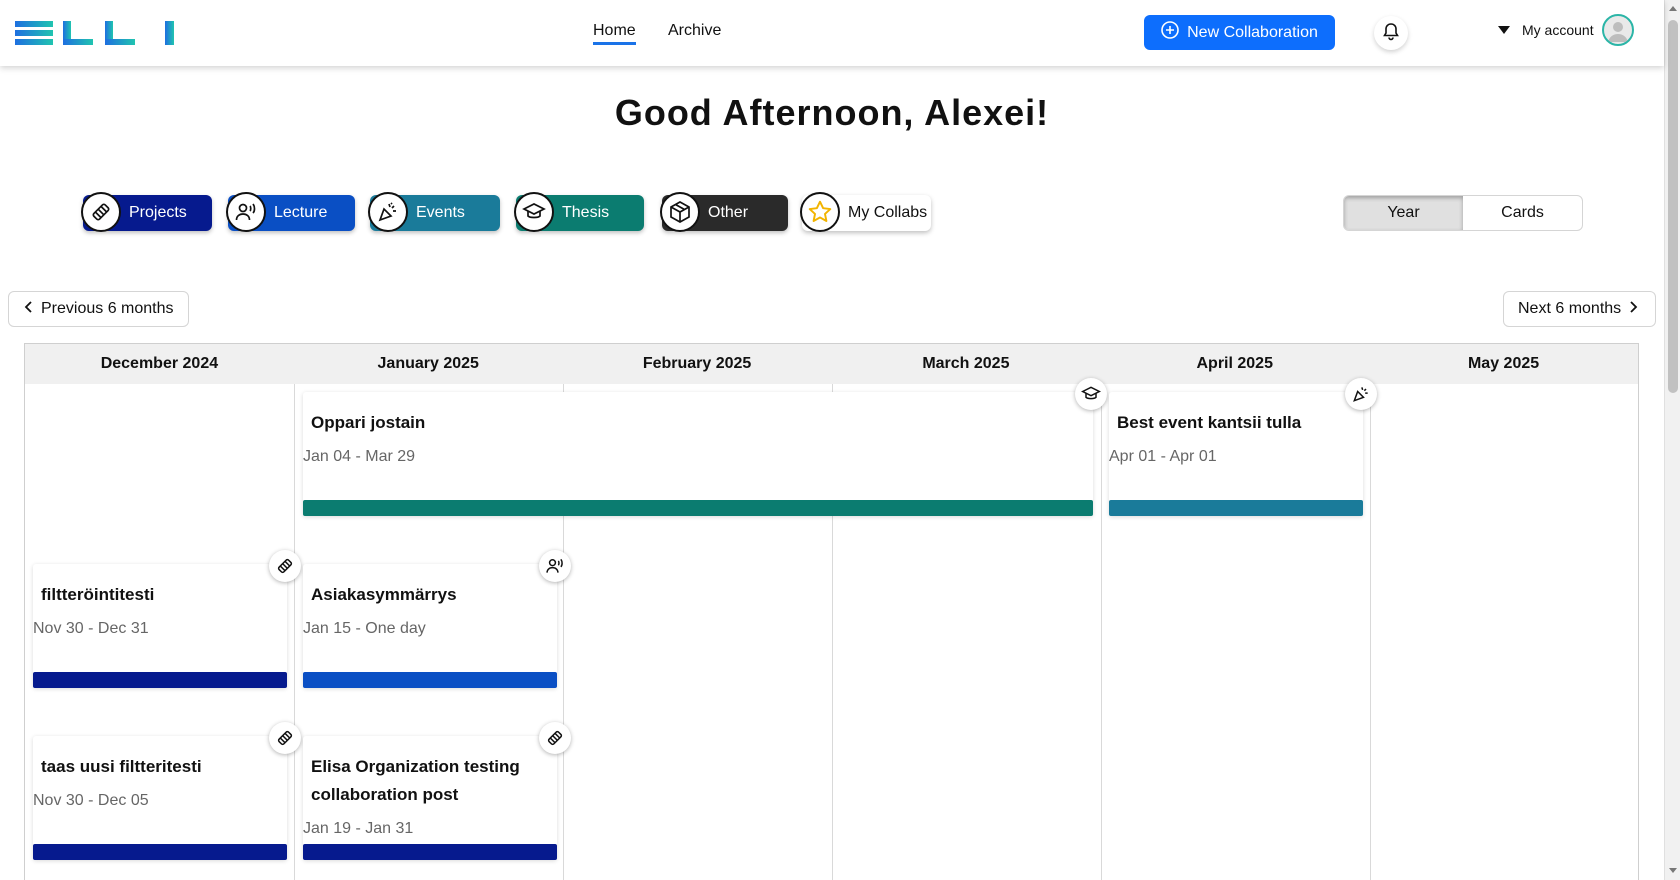  I want to click on filter-other-label: Other, so click(728, 212).